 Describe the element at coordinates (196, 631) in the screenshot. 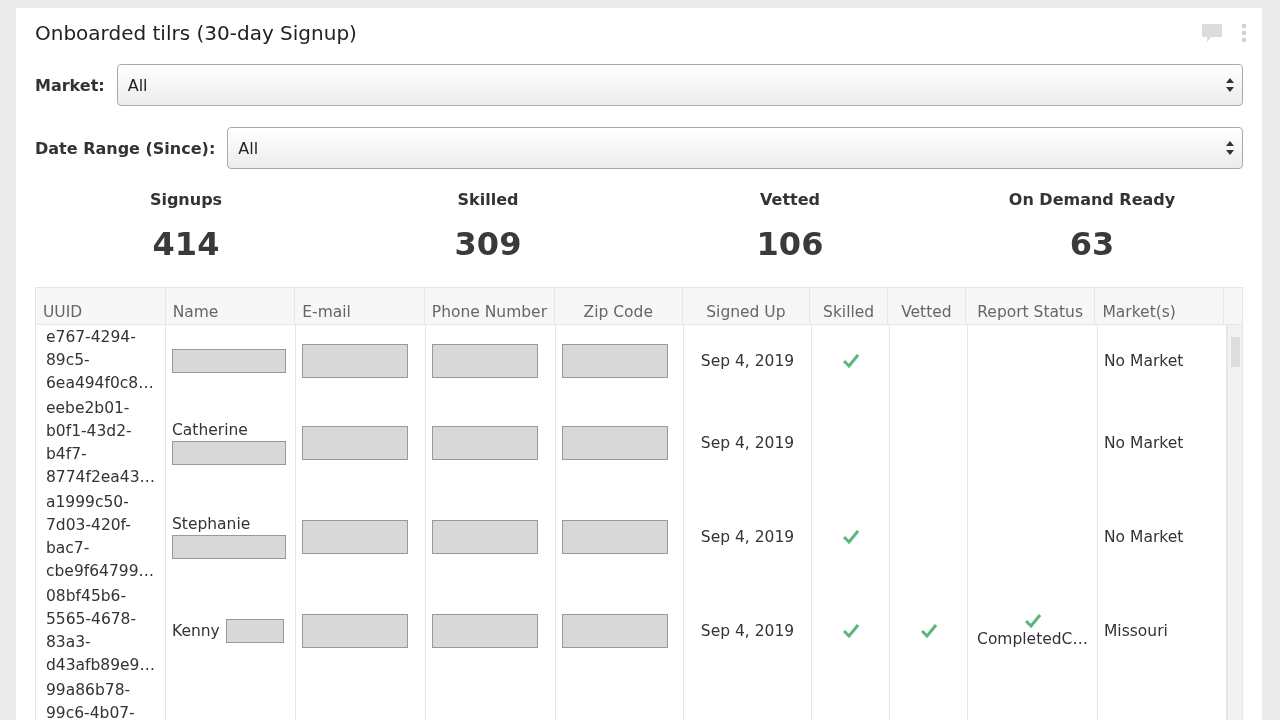

I see `name-text: Kenny` at that location.